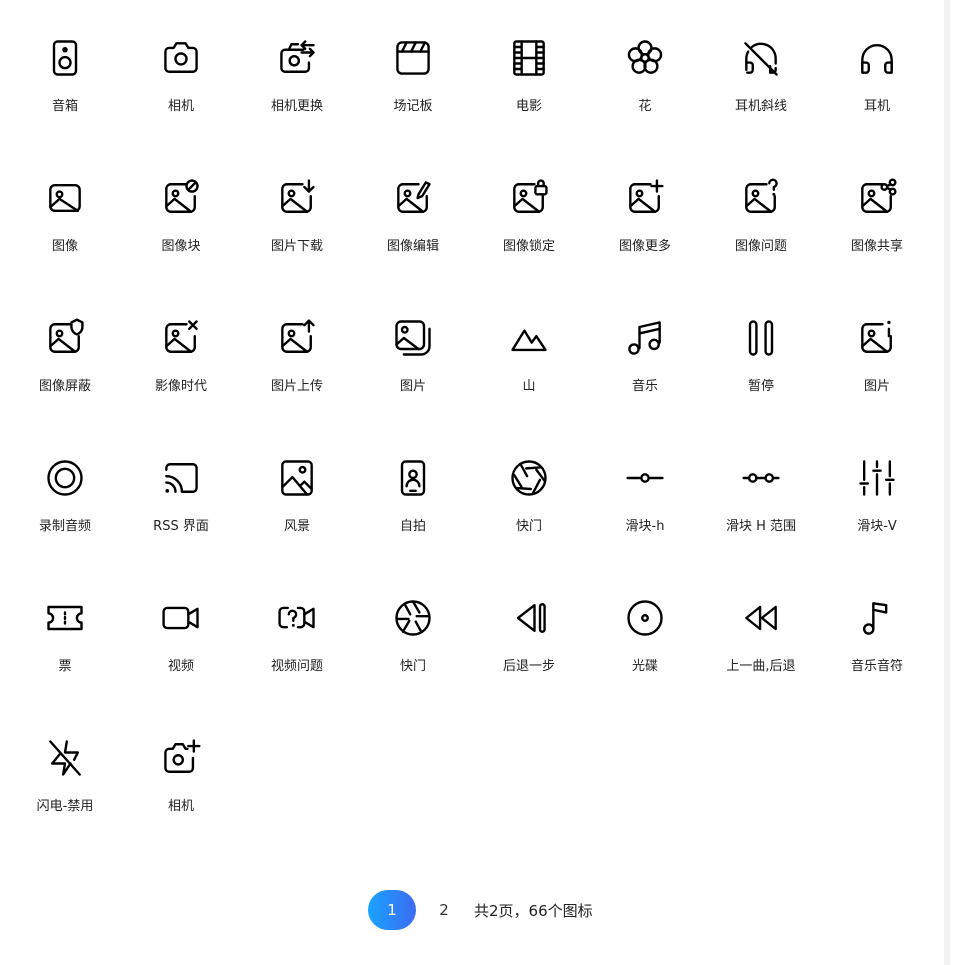 This screenshot has width=956, height=965. I want to click on film-icon, so click(529, 58).